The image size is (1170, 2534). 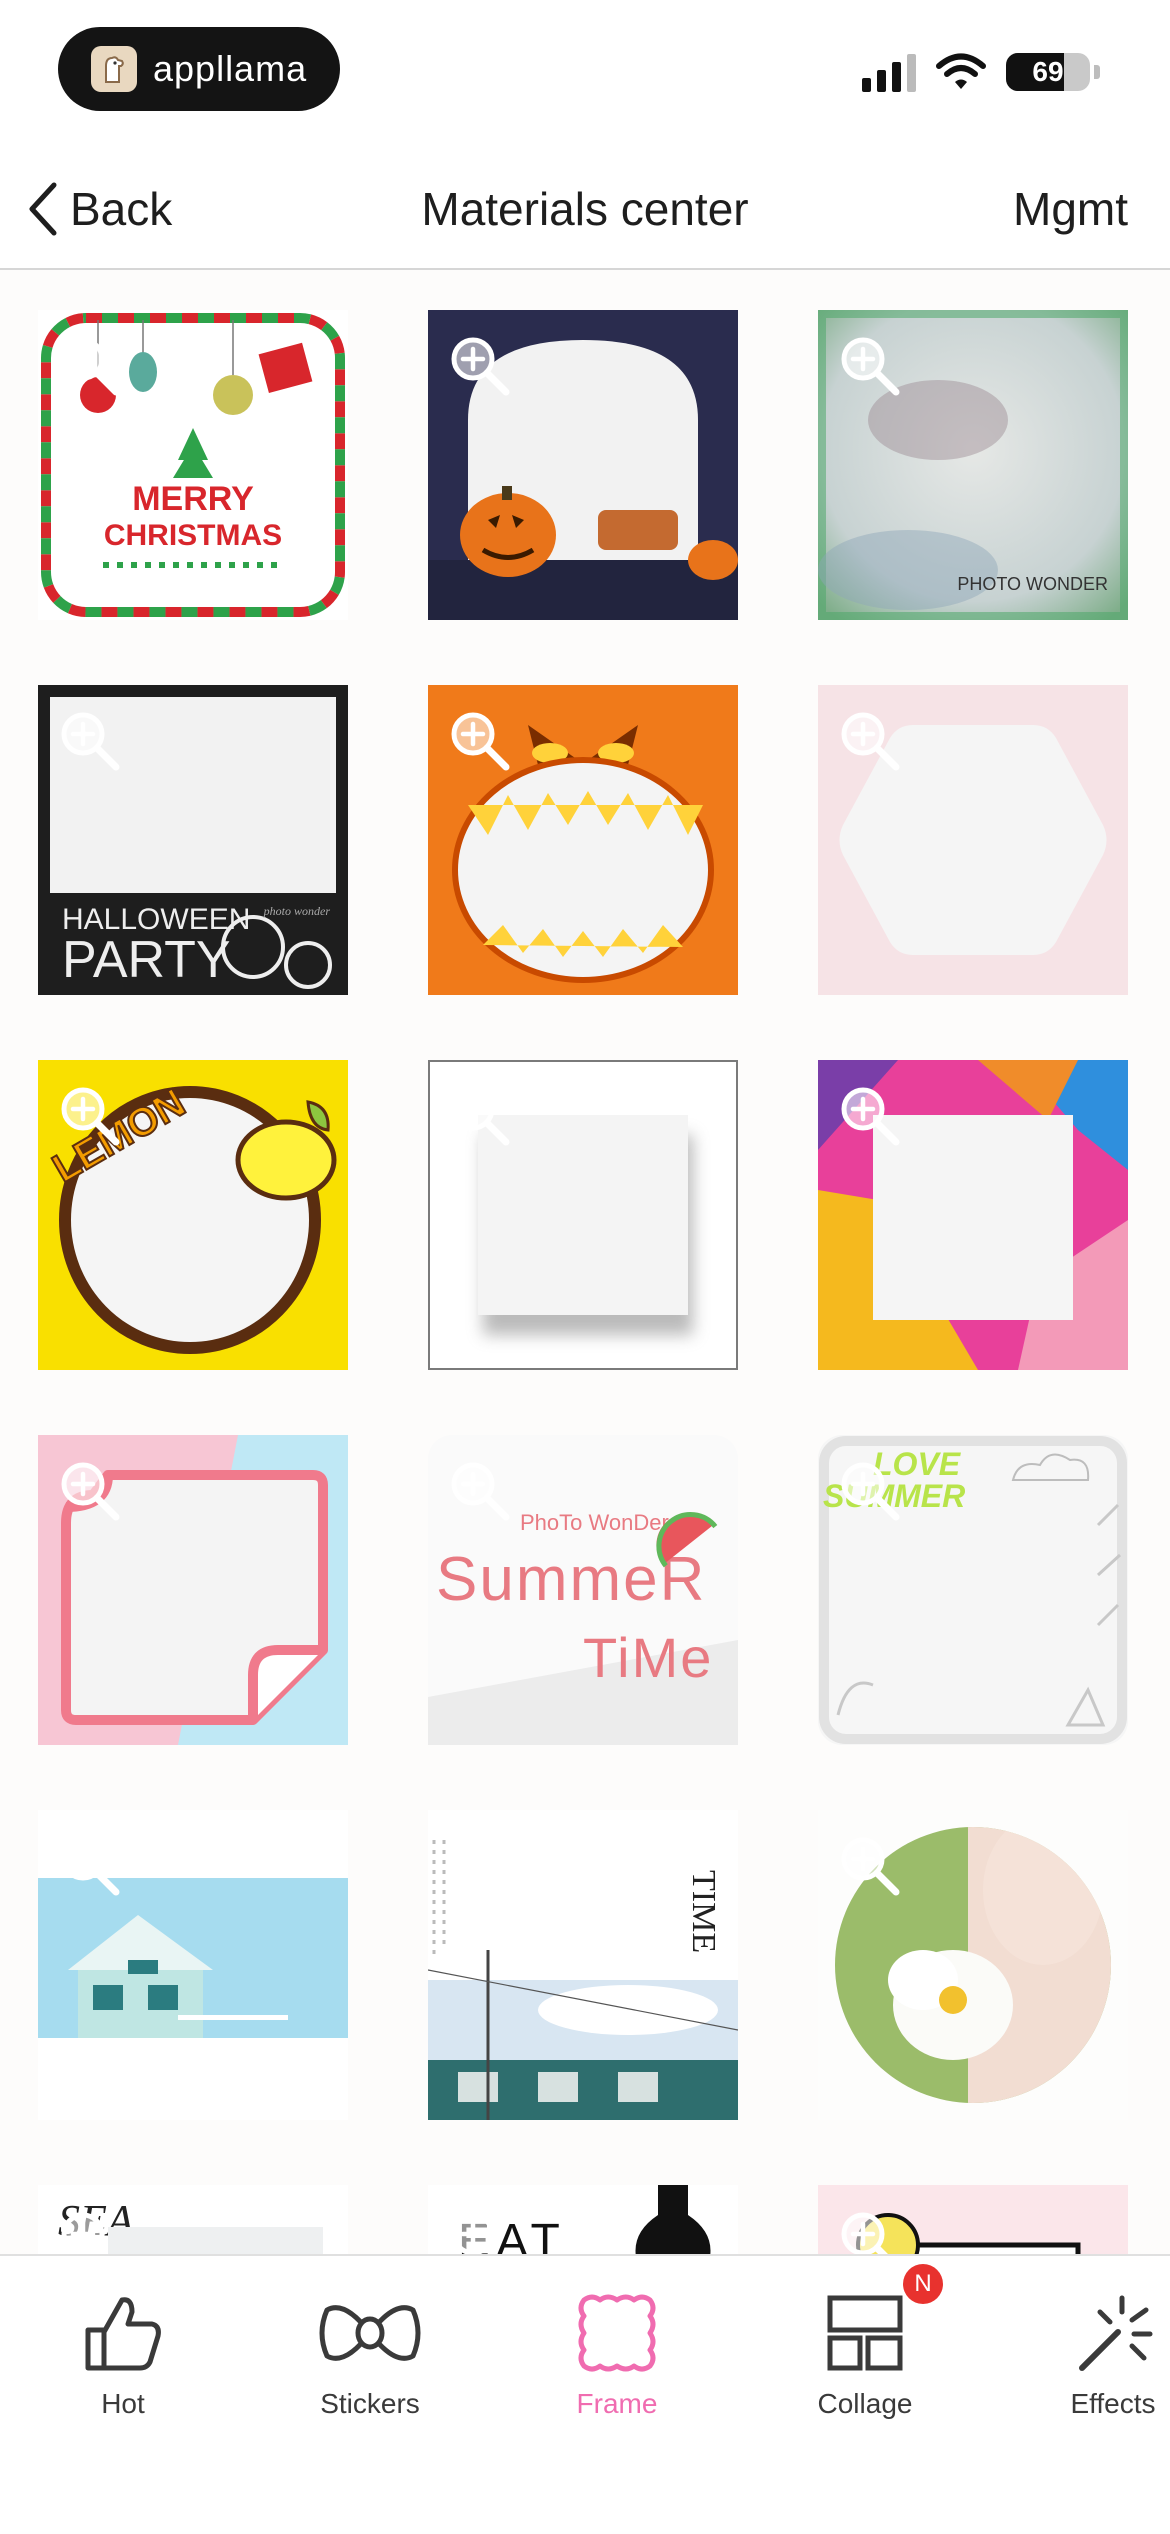 What do you see at coordinates (230, 68) in the screenshot?
I see `brand-label: appllama` at bounding box center [230, 68].